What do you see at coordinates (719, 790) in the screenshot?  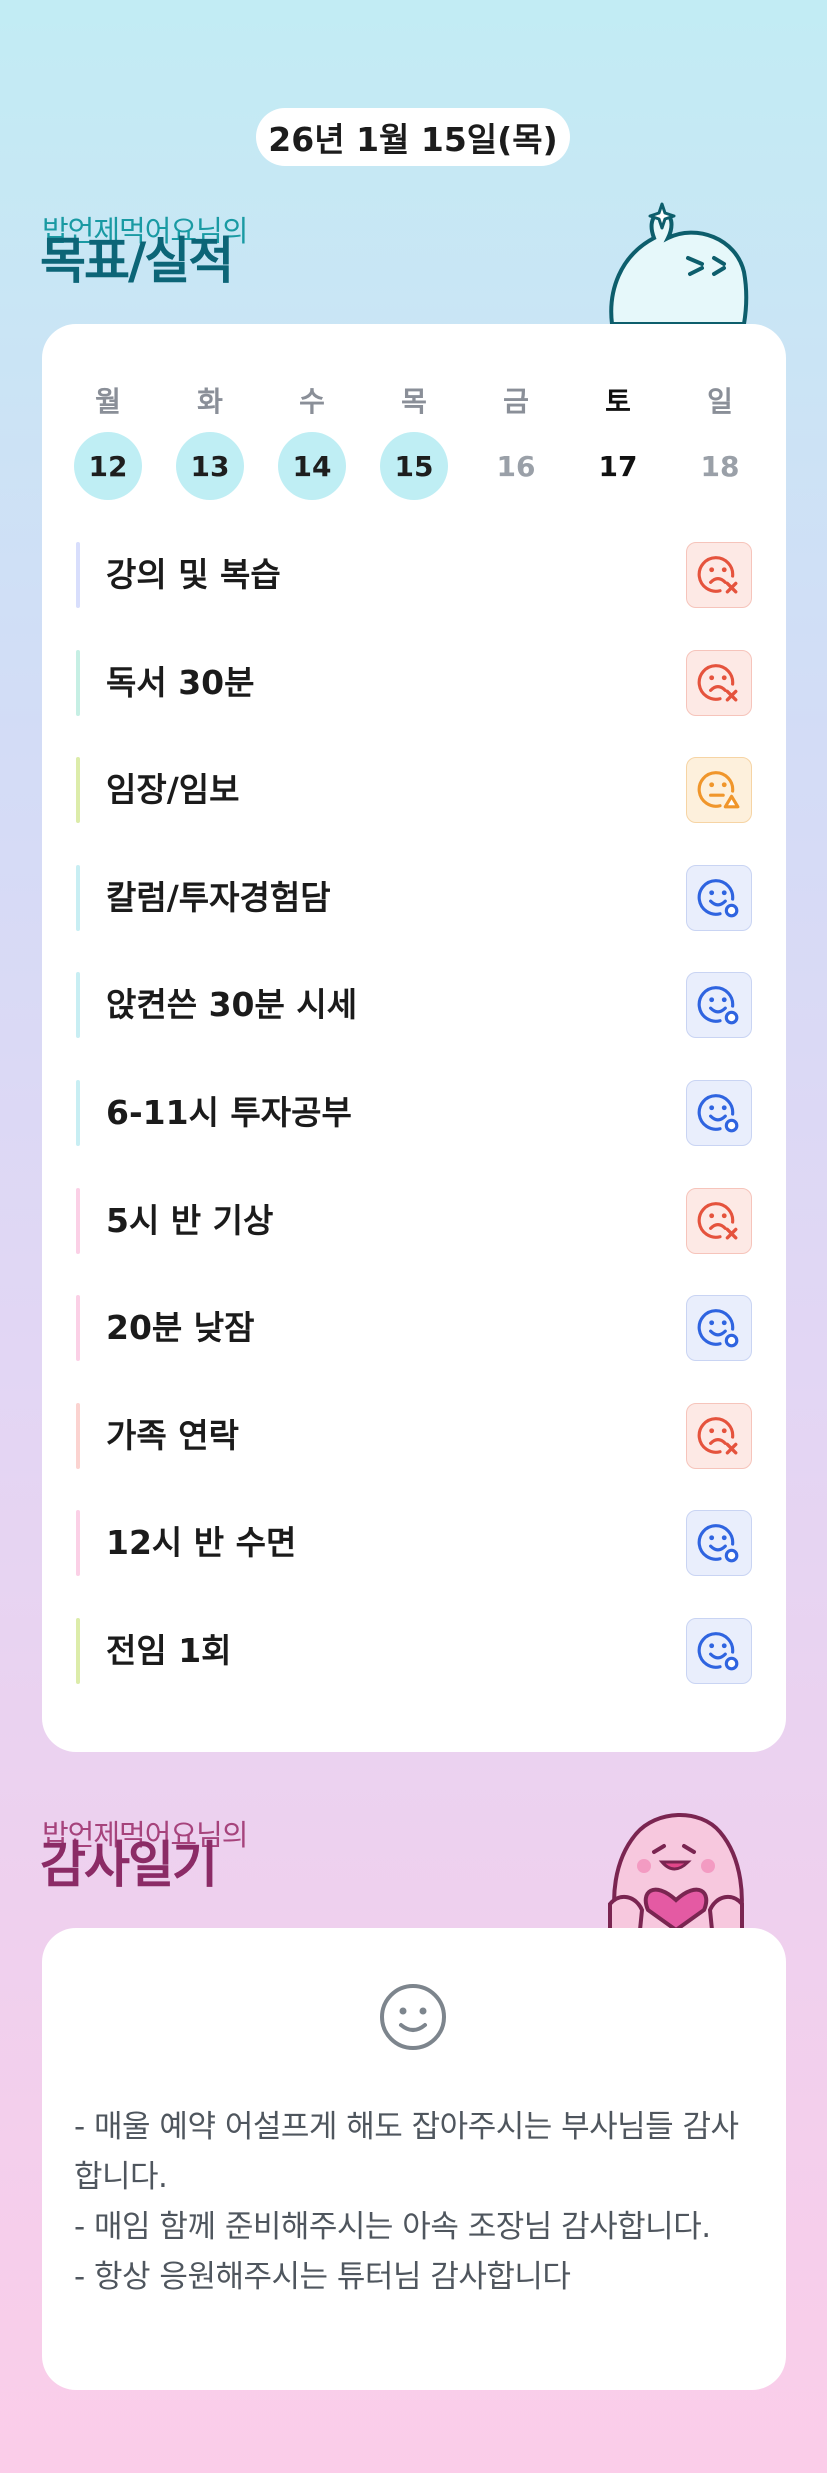 I see `neutral-triangle-face-icon` at bounding box center [719, 790].